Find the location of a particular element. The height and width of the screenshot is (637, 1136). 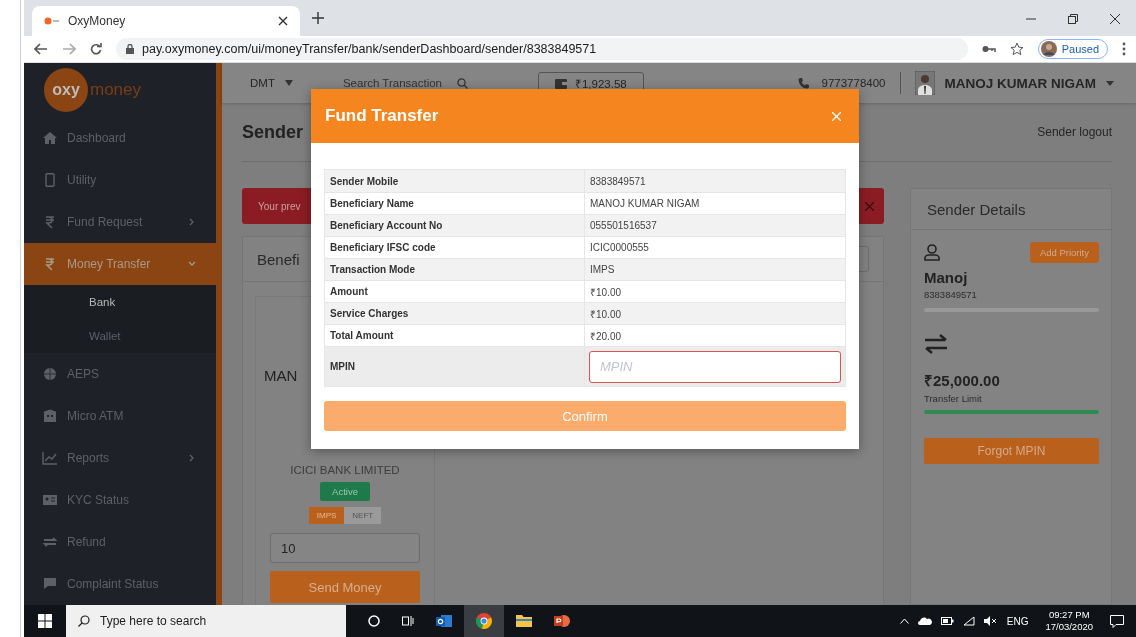

logo-text: money is located at coordinates (116, 90).